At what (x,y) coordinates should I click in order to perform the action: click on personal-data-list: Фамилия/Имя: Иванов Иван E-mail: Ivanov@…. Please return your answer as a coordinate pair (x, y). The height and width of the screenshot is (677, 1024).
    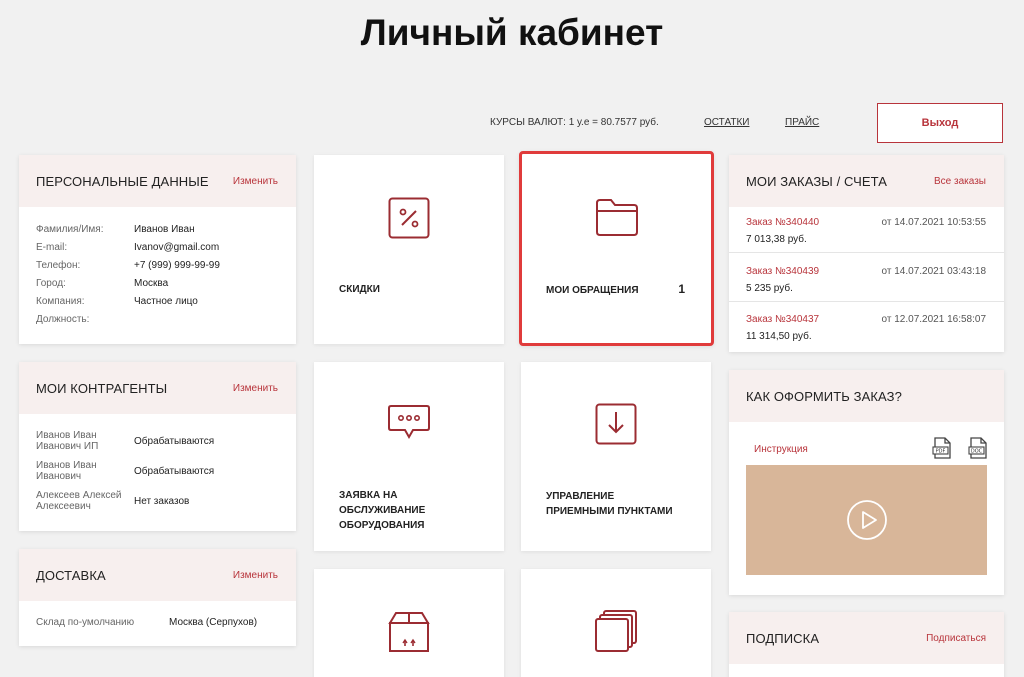
    Looking at the image, I should click on (157, 267).